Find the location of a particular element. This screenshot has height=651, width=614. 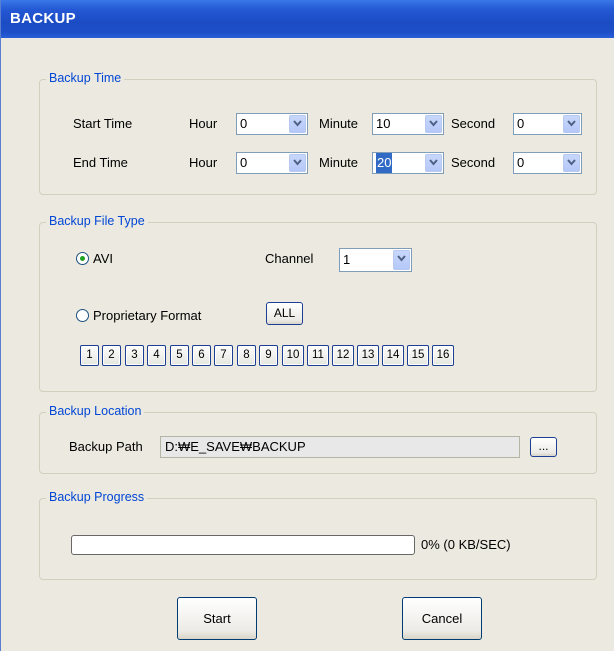

proprietary-label: Proprietary Format is located at coordinates (147, 316).